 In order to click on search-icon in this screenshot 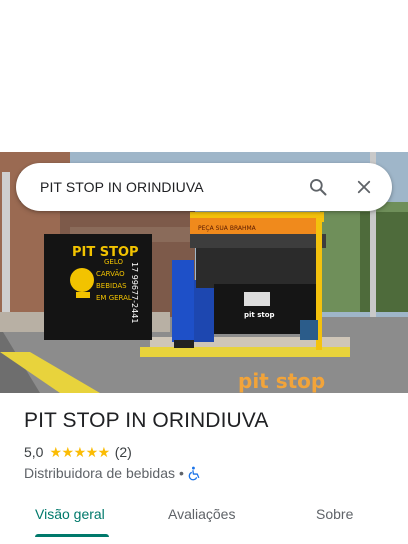, I will do `click(318, 187)`.